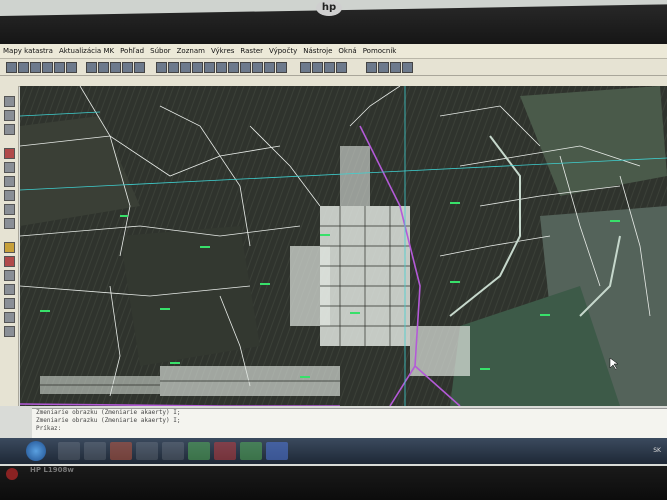 The image size is (667, 500). I want to click on menu-item-zoznam: Zoznam, so click(191, 51).